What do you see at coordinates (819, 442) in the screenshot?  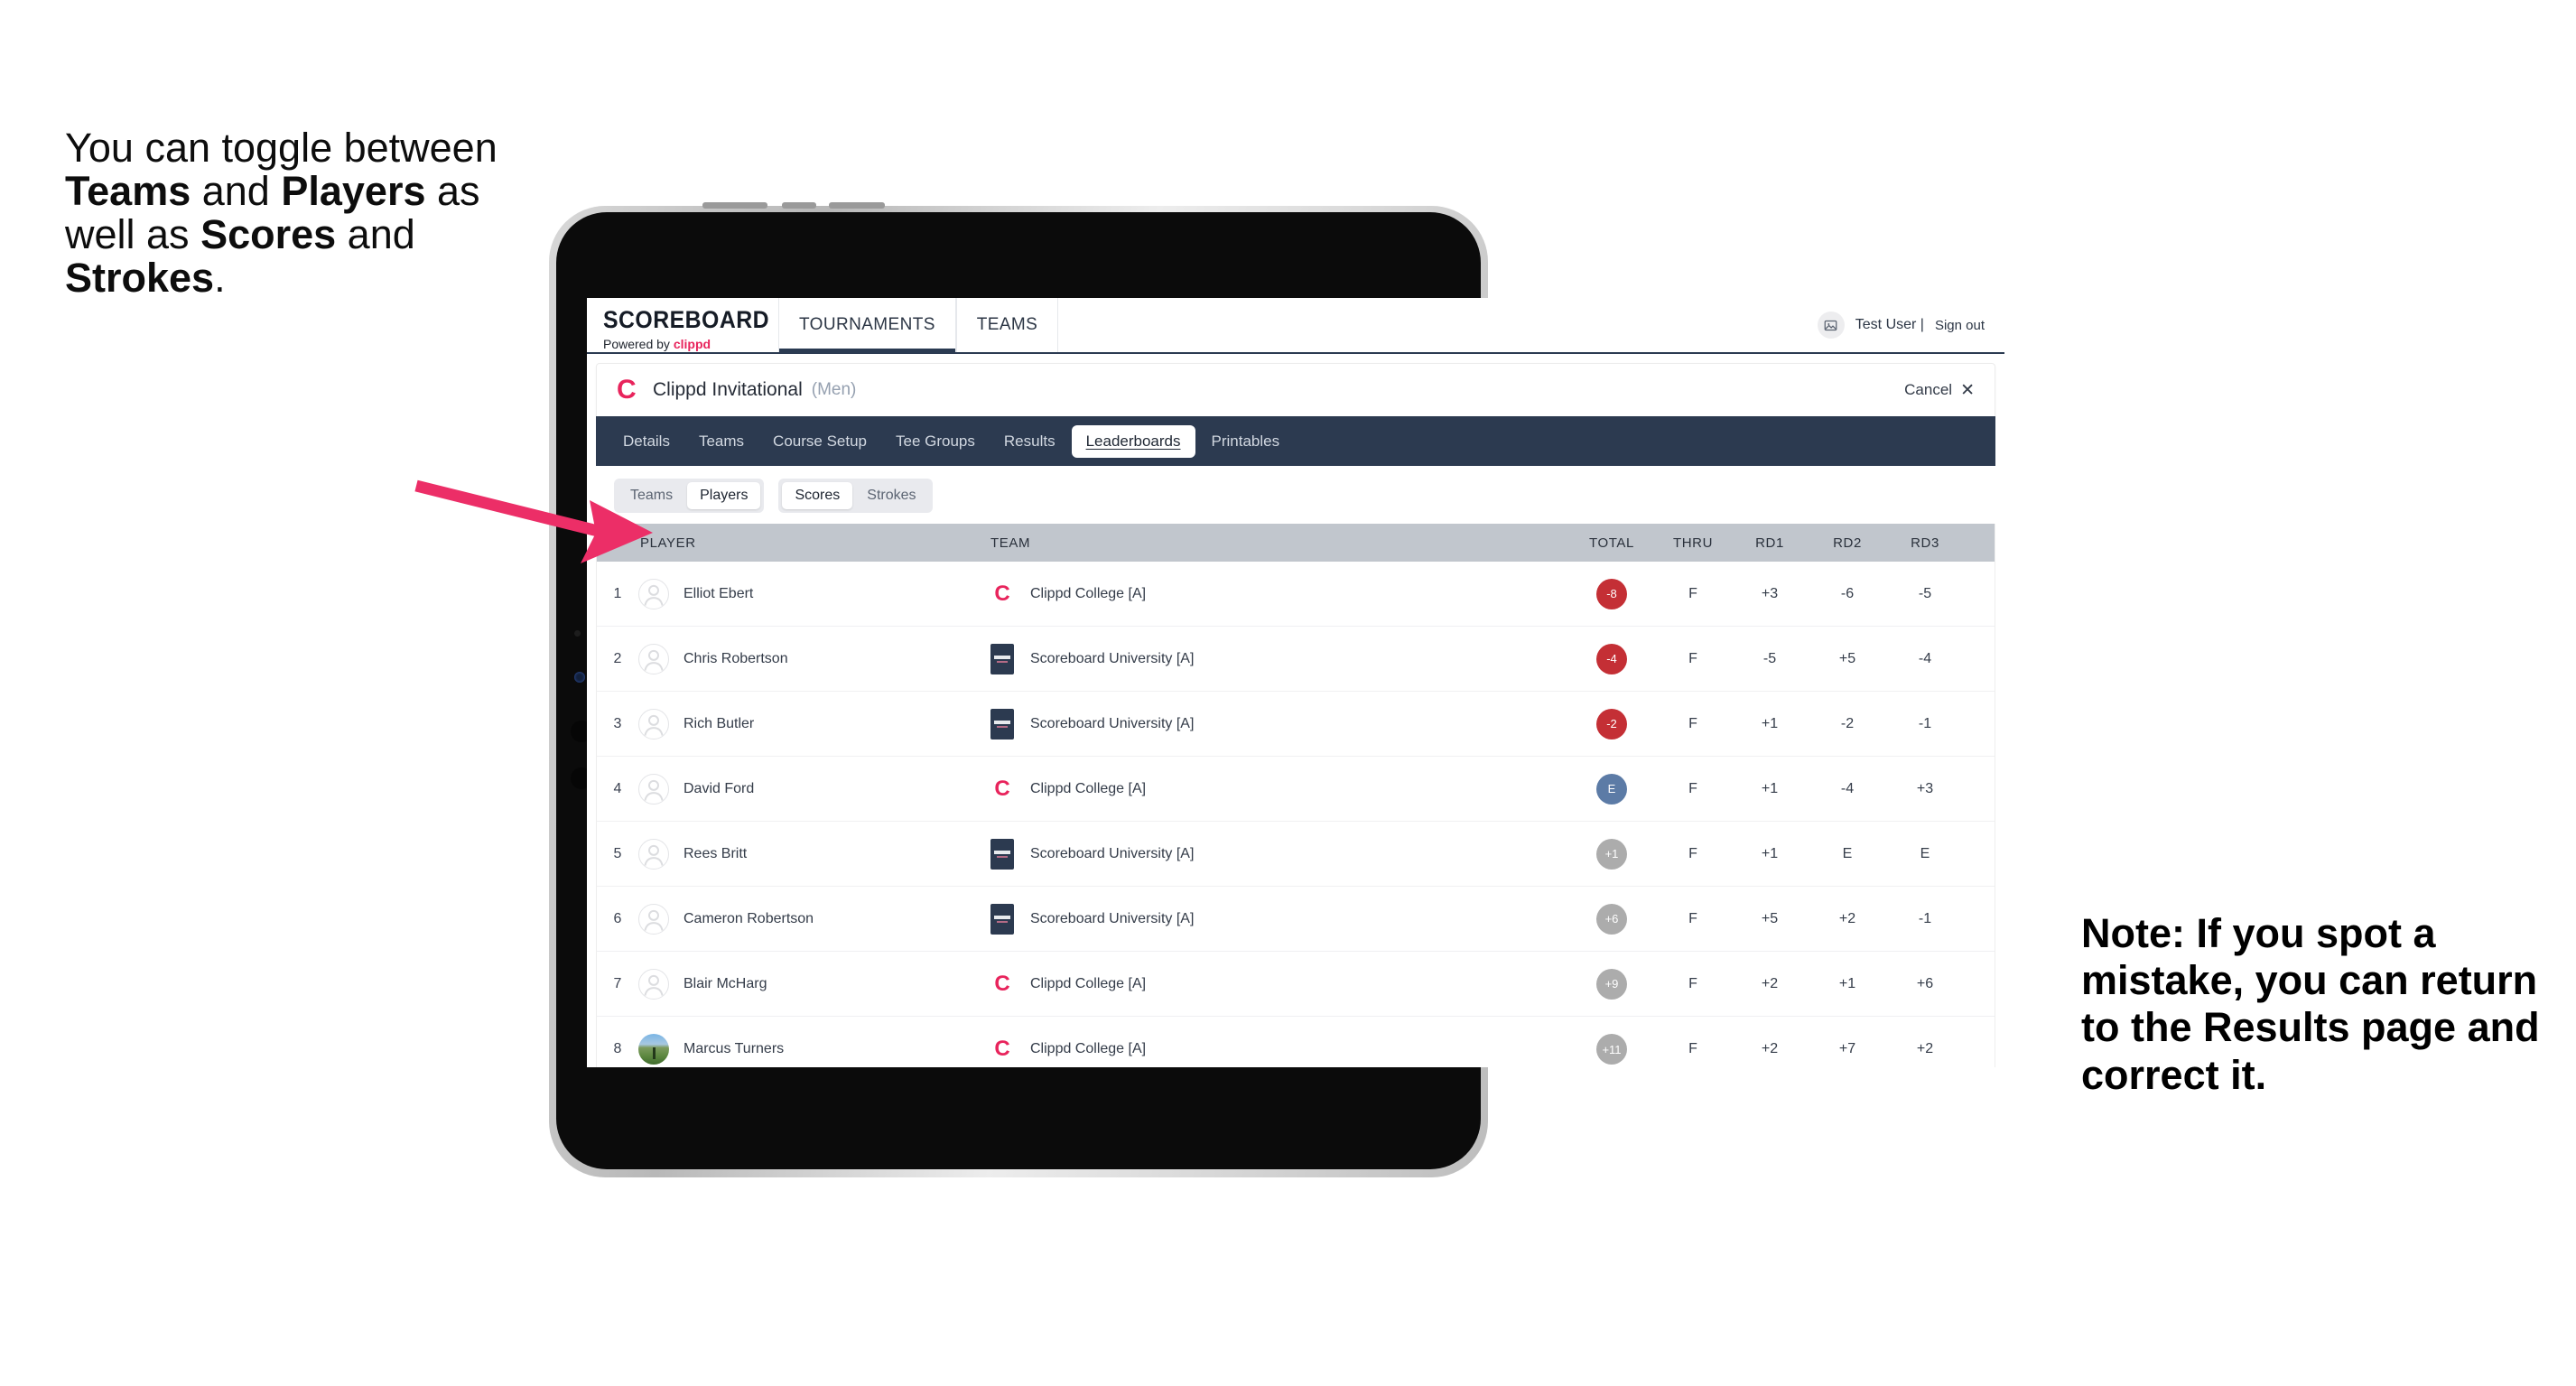 I see `tab-course-setup: Course Setup` at bounding box center [819, 442].